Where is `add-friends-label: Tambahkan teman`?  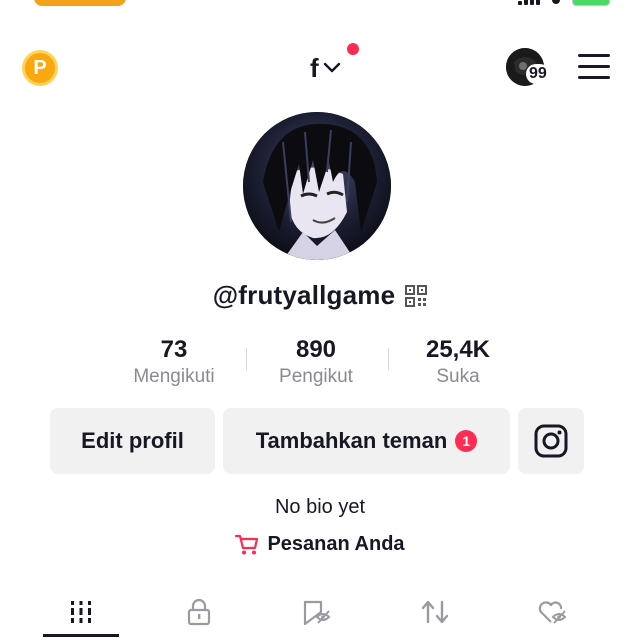 add-friends-label: Tambahkan teman is located at coordinates (351, 440).